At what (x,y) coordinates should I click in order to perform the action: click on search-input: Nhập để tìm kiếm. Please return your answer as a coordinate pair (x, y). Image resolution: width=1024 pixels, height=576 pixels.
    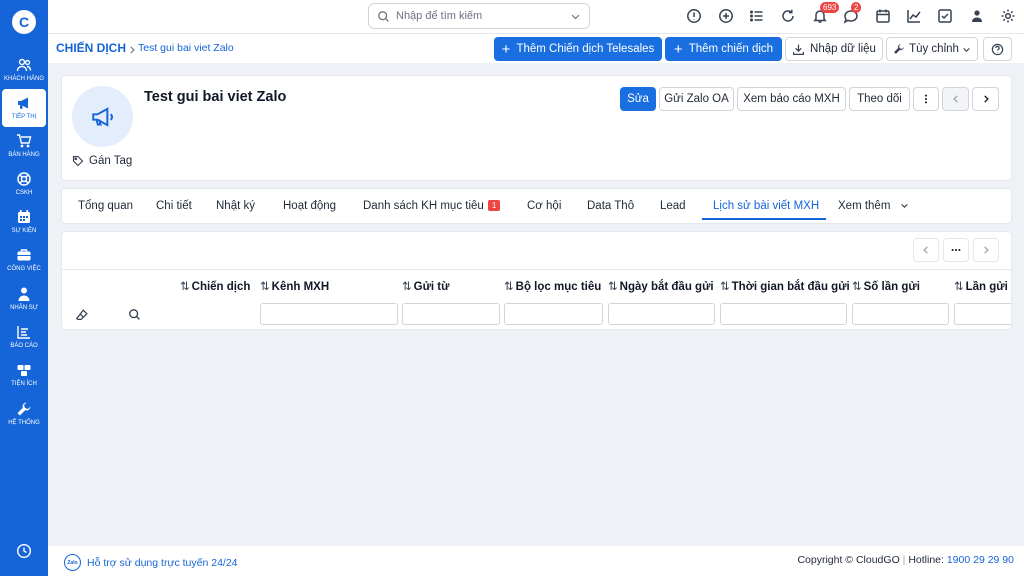
    Looking at the image, I should click on (439, 16).